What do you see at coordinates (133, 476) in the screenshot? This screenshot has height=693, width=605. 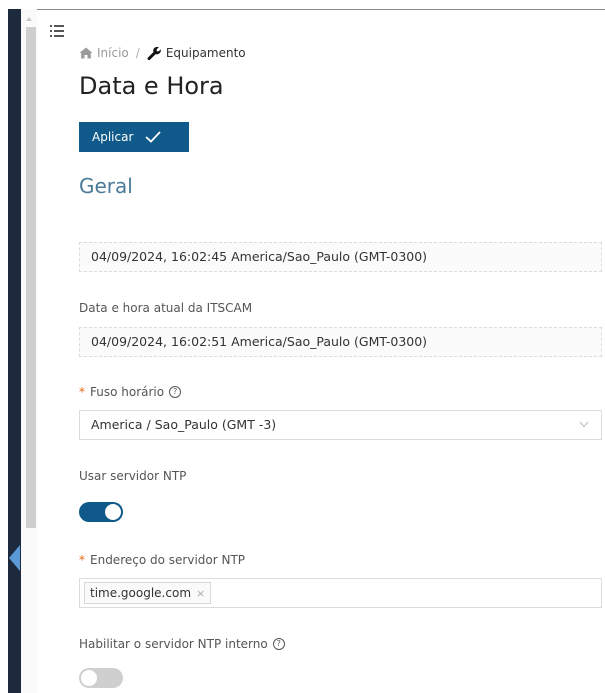 I see `use-ntp-label: Usar servidor NTP` at bounding box center [133, 476].